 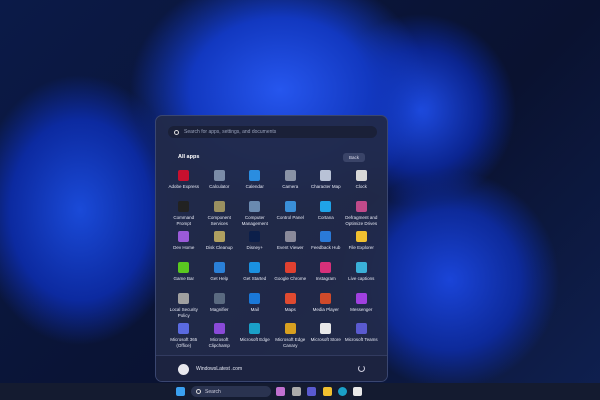 I want to click on app-tile: Component Services, so click(x=220, y=214).